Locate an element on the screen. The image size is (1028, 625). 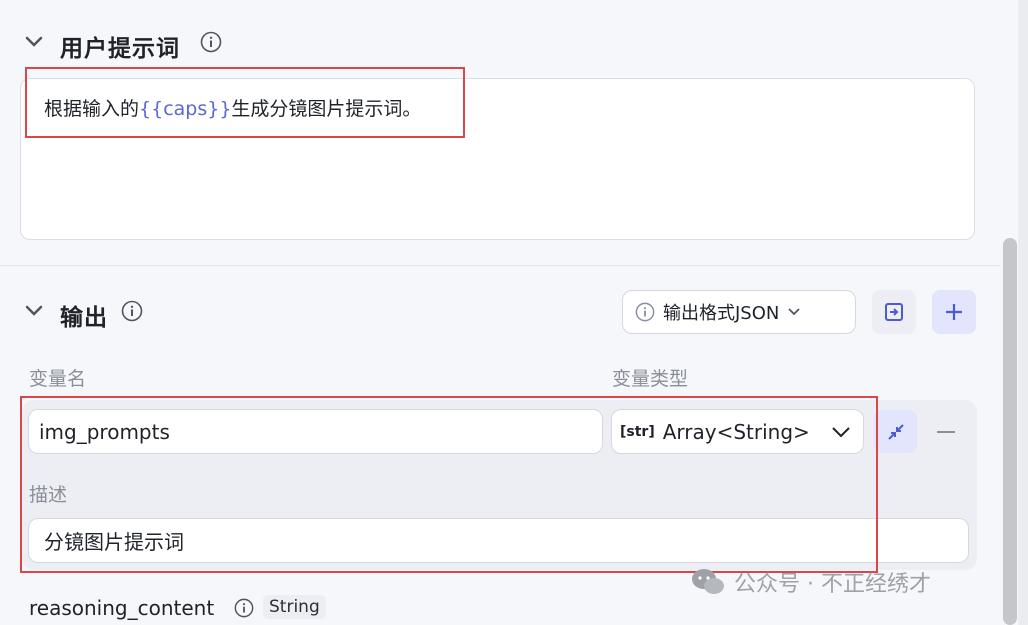
plus-icon is located at coordinates (954, 312).